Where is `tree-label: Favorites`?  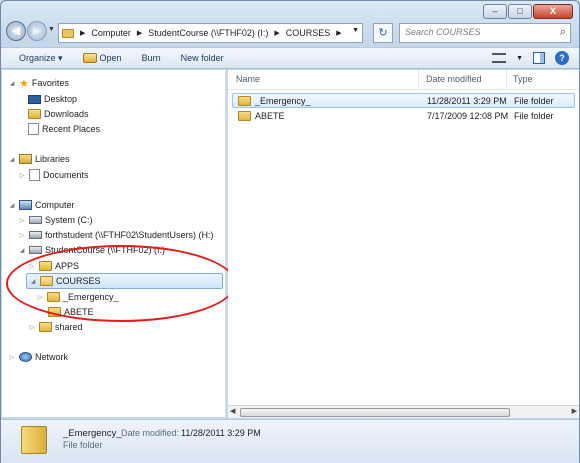 tree-label: Favorites is located at coordinates (50, 83).